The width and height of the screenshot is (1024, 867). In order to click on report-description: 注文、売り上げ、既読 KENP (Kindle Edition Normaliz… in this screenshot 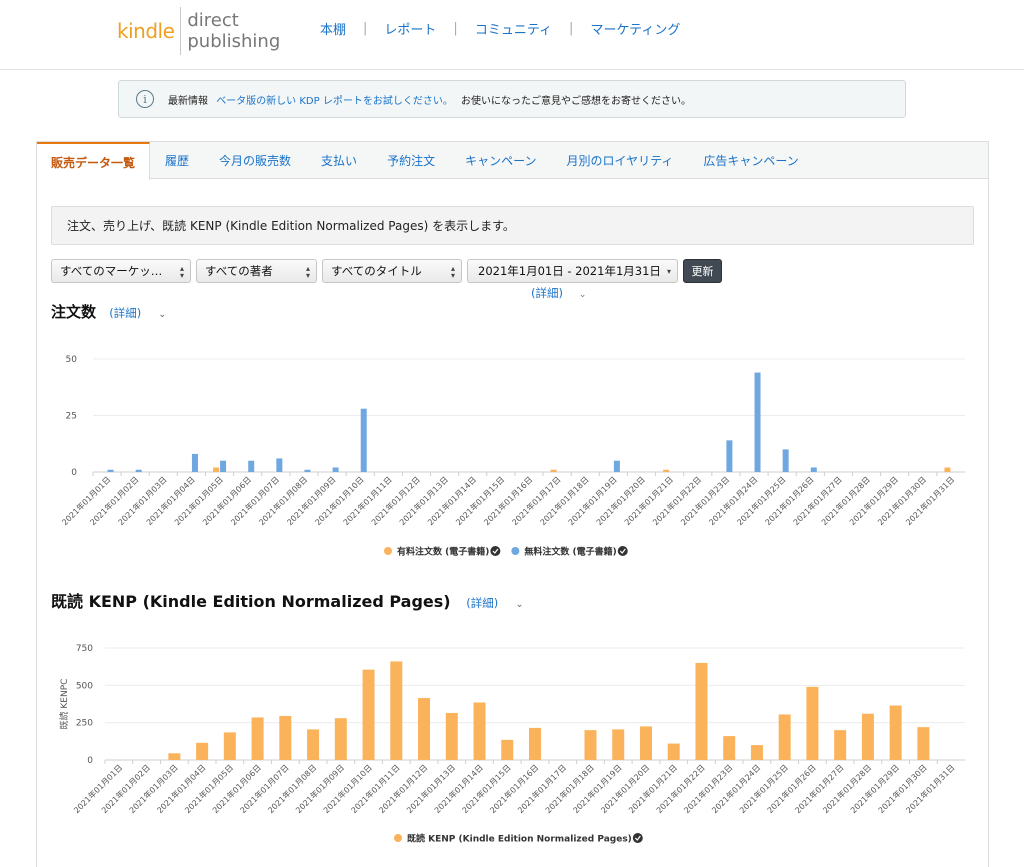, I will do `click(512, 225)`.